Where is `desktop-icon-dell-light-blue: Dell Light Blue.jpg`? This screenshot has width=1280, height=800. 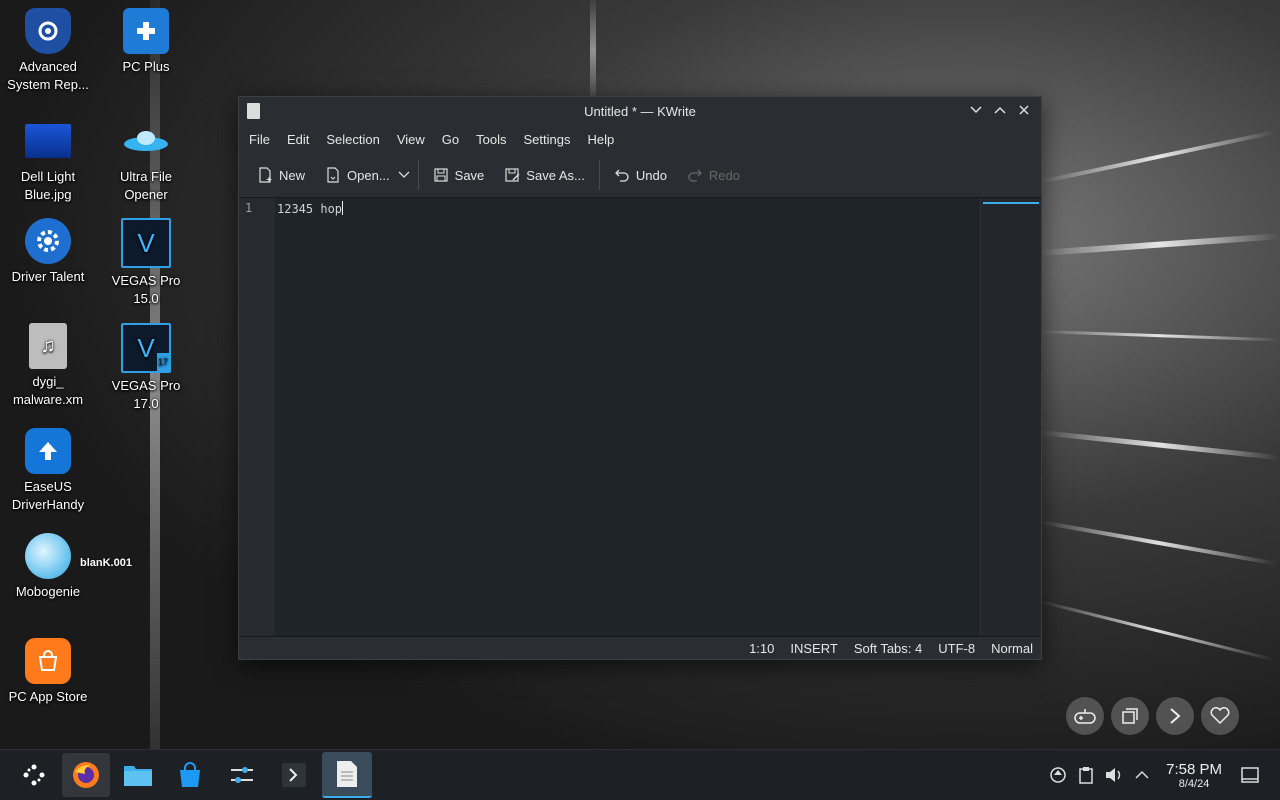
desktop-icon-dell-light-blue: Dell Light Blue.jpg is located at coordinates (48, 161).